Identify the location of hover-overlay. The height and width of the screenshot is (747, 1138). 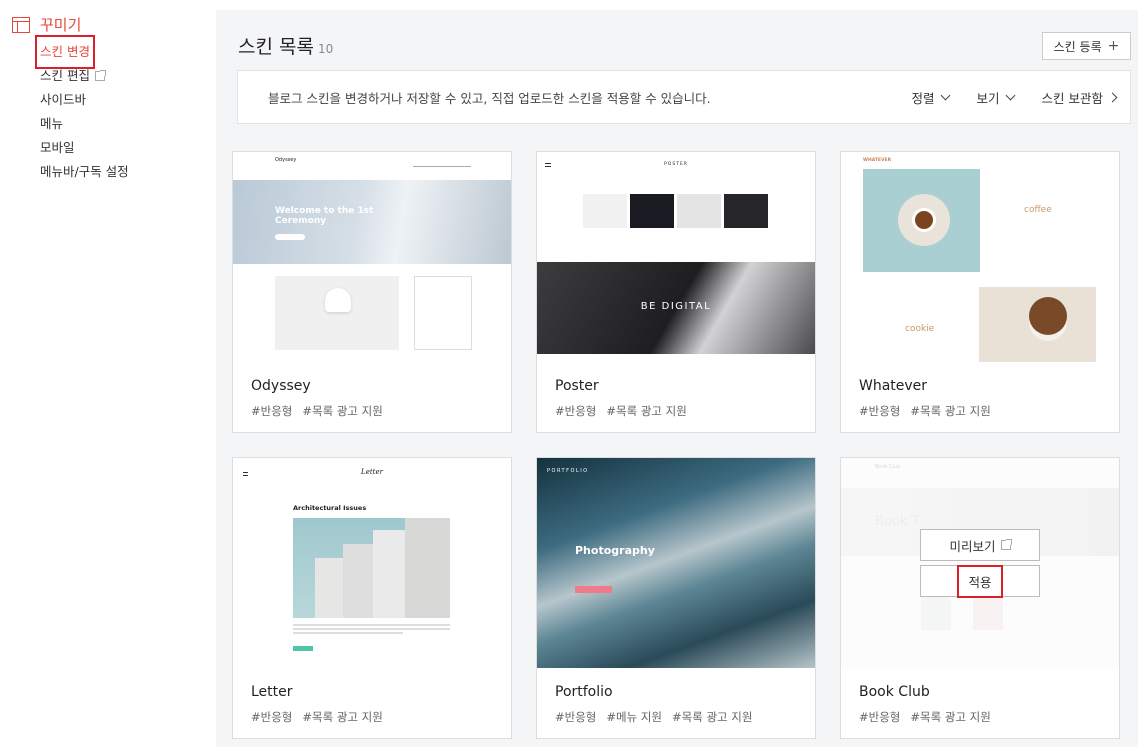
(980, 563).